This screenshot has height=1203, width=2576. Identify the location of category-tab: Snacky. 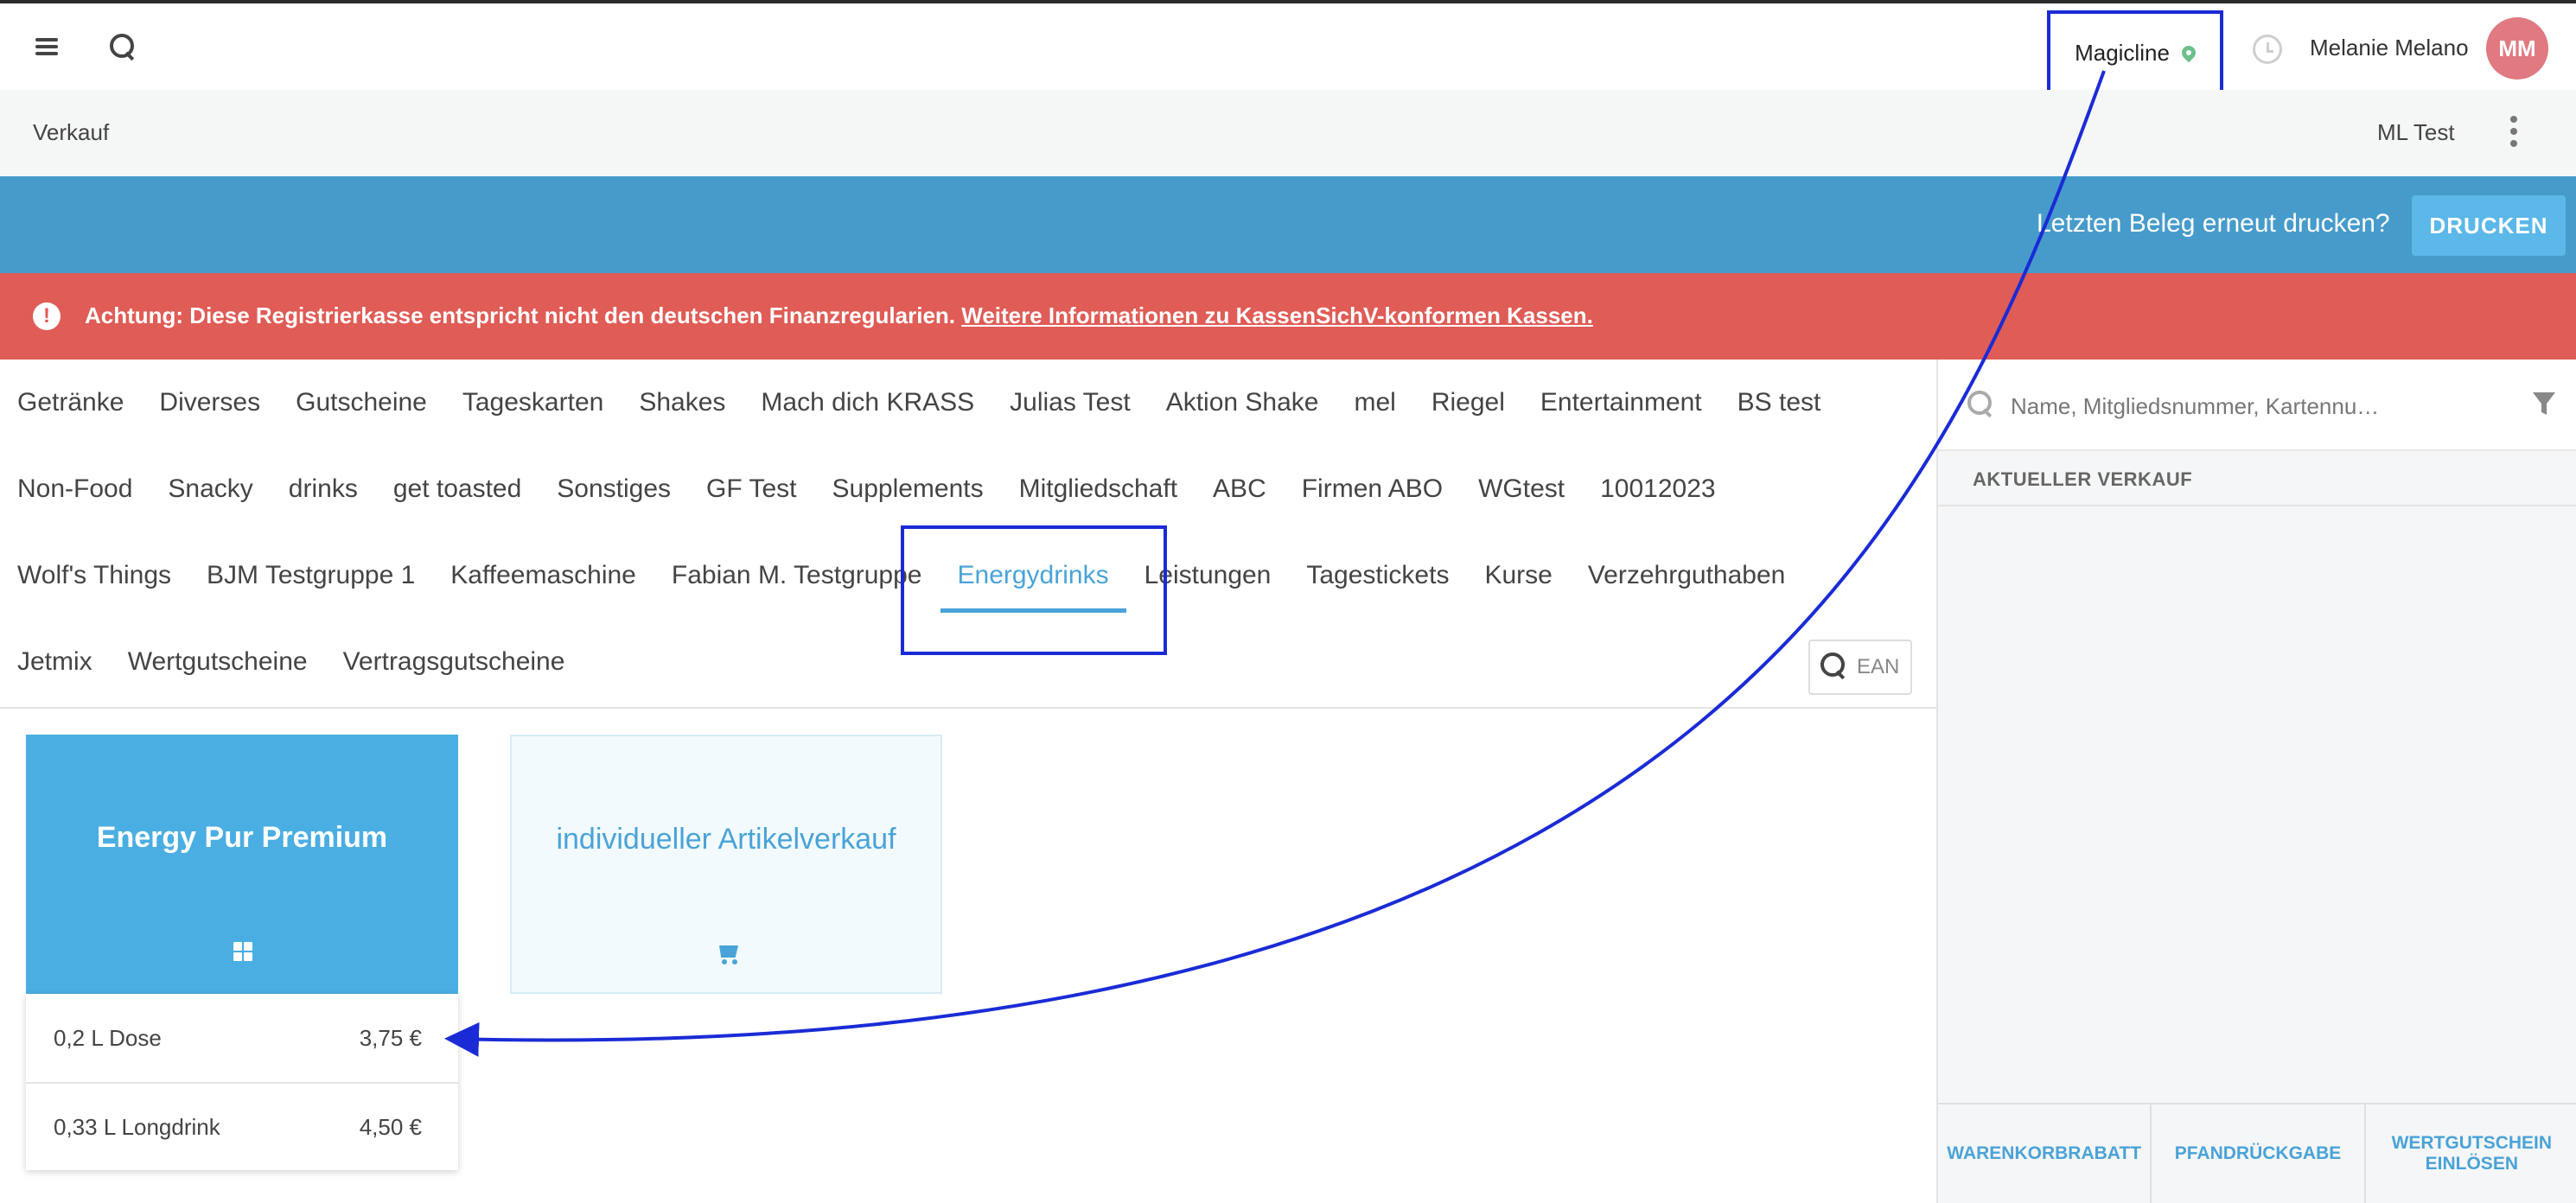
(210, 489).